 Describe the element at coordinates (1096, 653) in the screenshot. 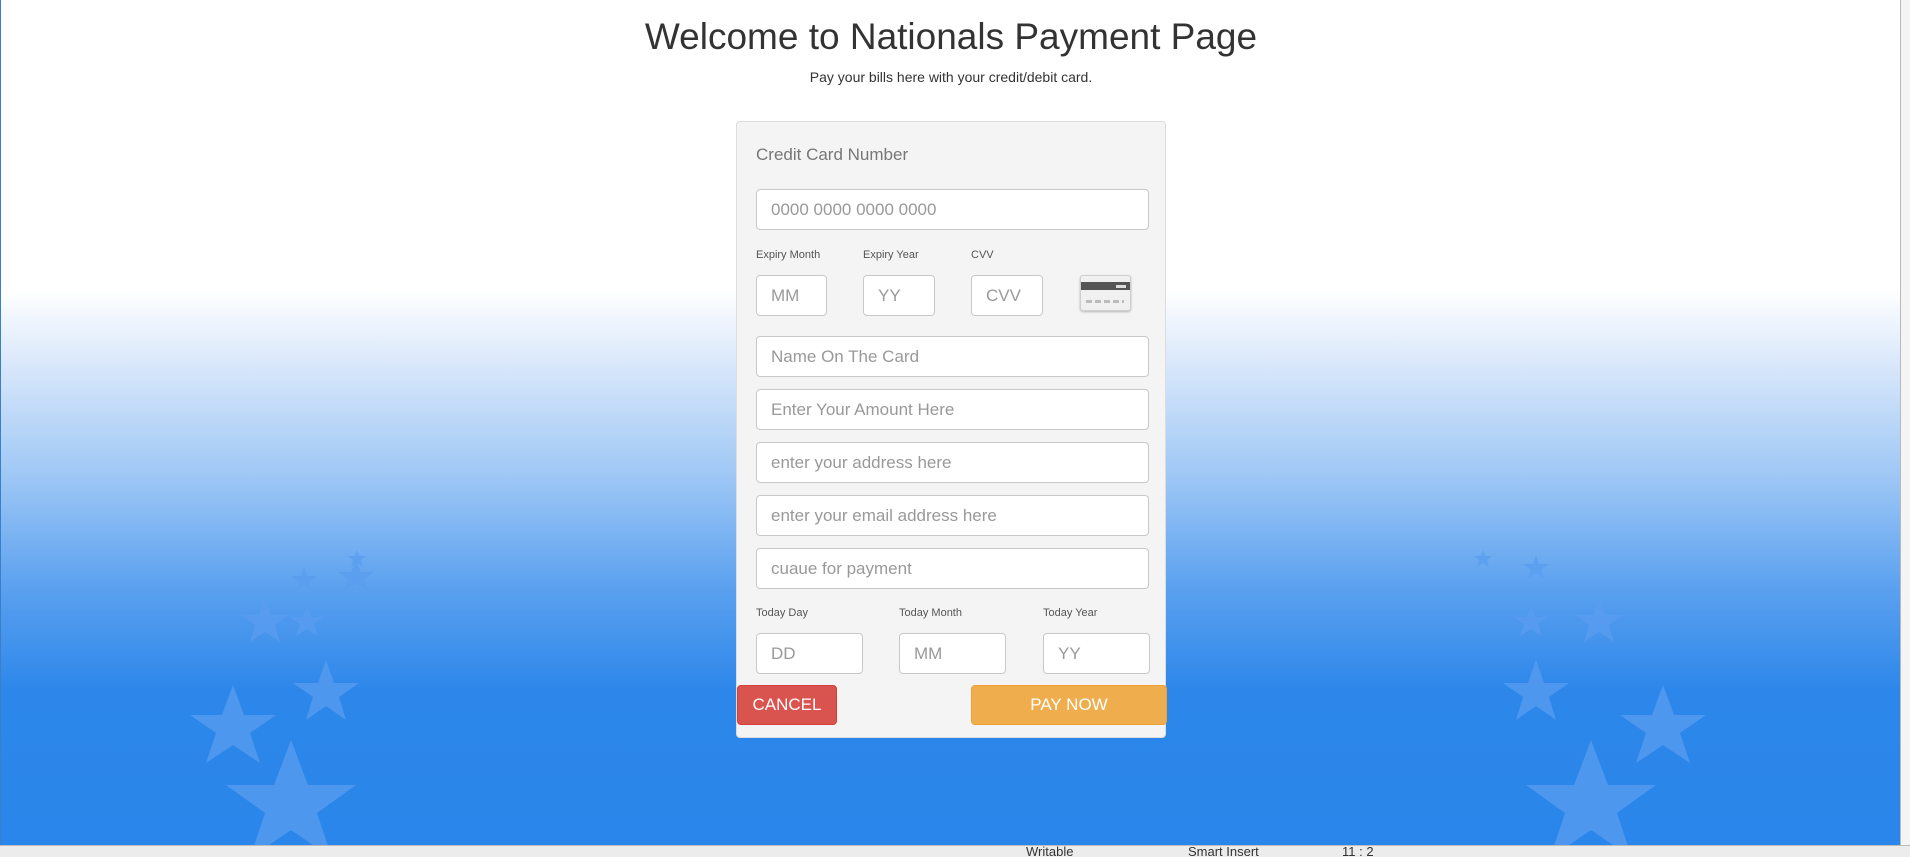

I see `today-year-input` at that location.